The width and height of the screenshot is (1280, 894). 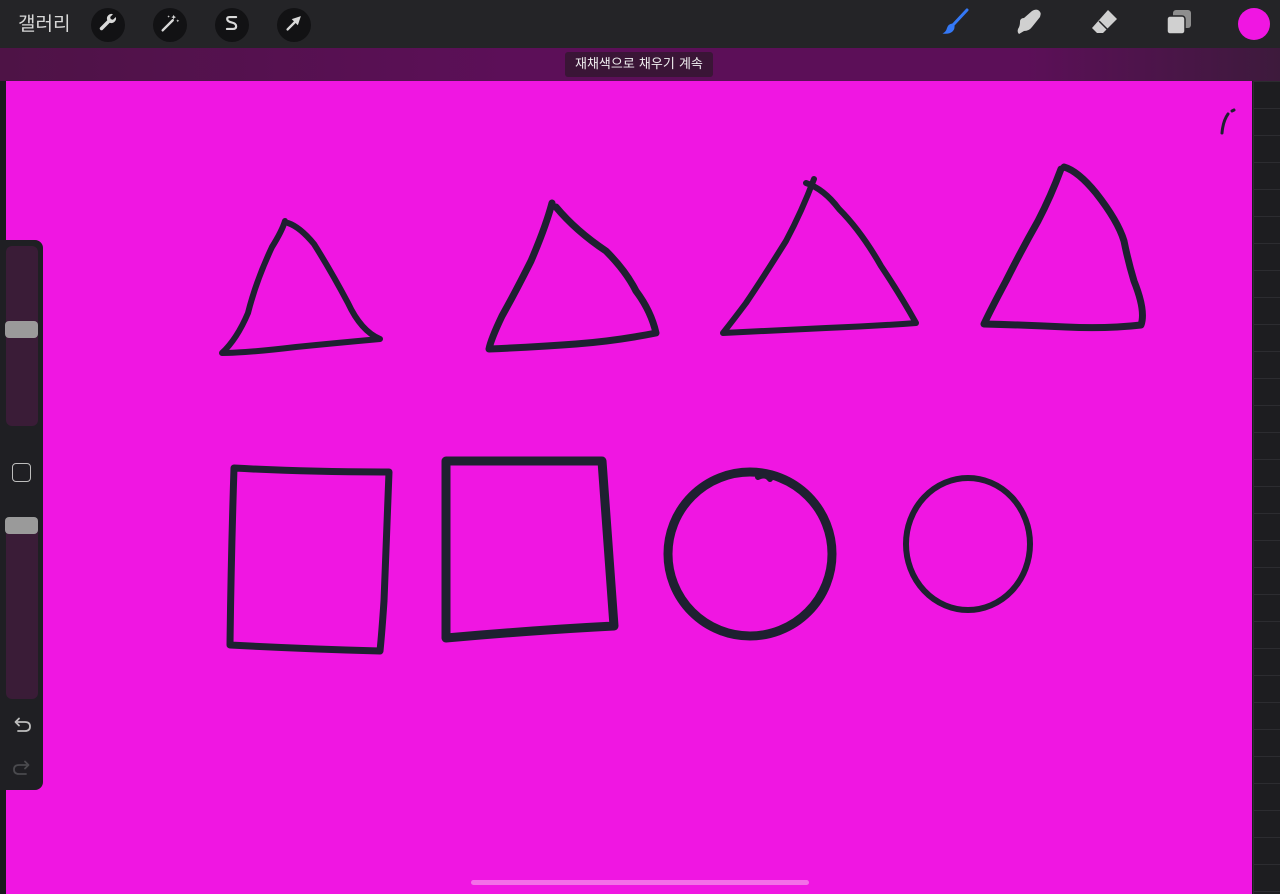 What do you see at coordinates (22, 608) in the screenshot?
I see `brush-opacity-slider` at bounding box center [22, 608].